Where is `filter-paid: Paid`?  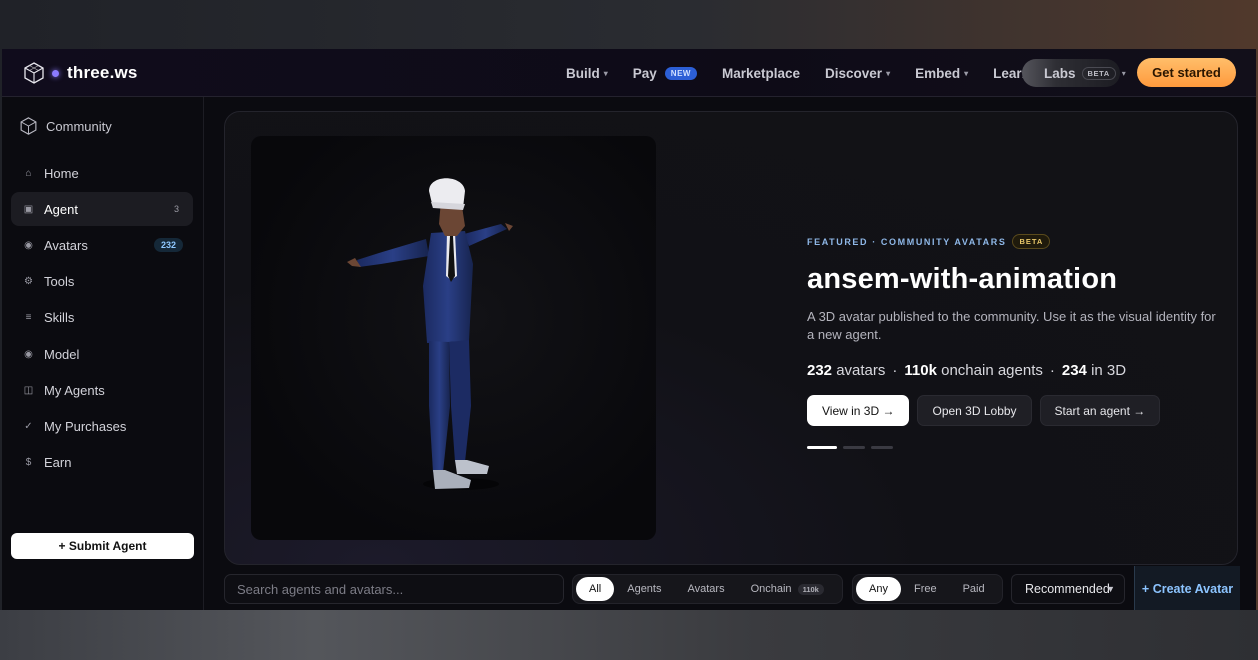
filter-paid: Paid is located at coordinates (974, 589).